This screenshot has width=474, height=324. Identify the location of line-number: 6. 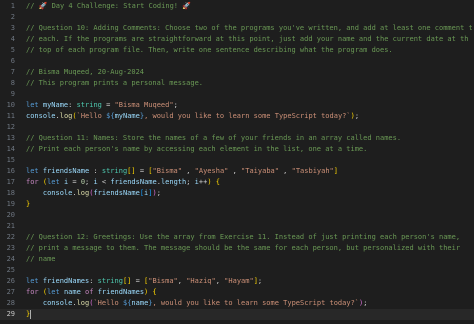
(12, 61).